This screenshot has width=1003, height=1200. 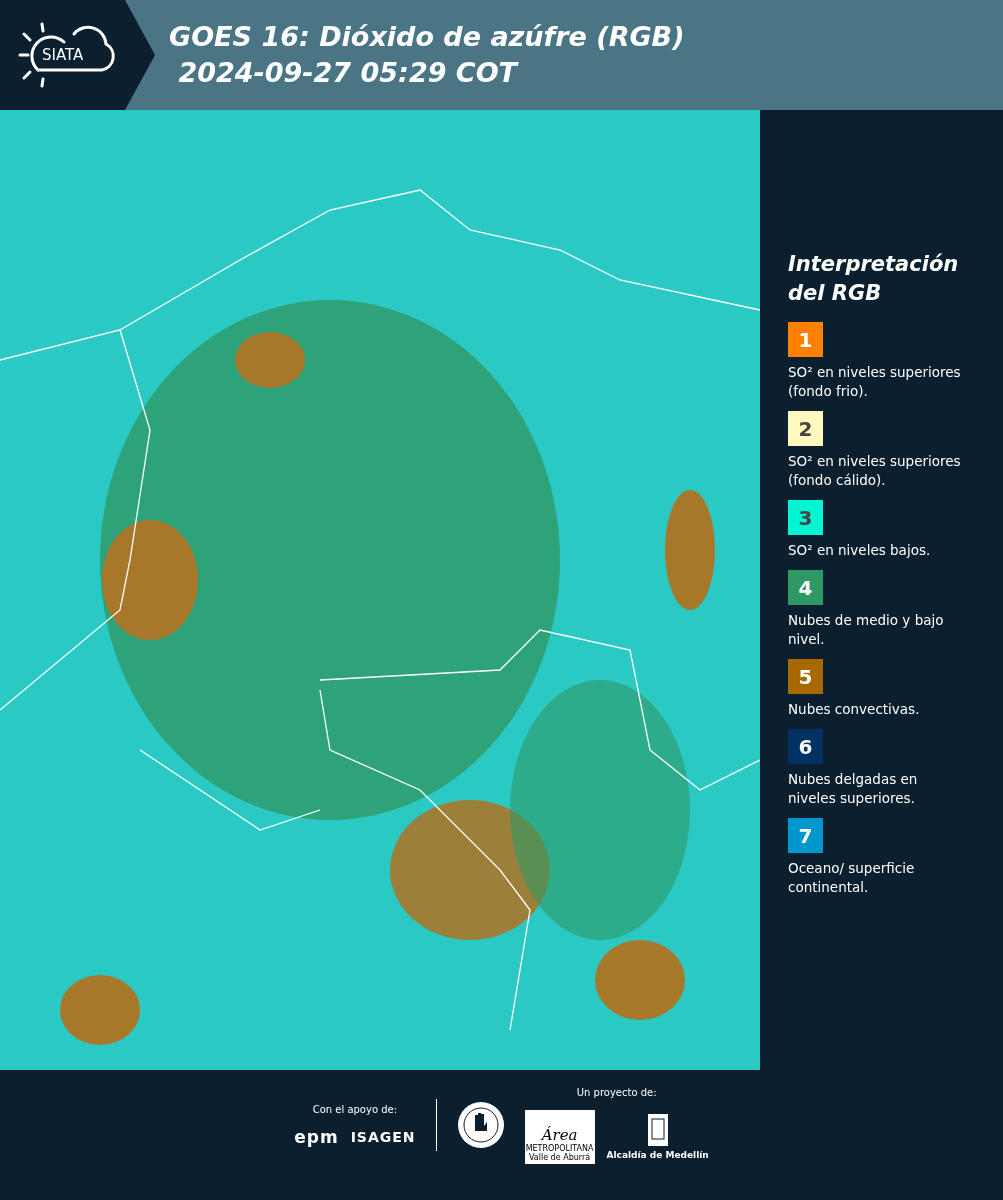 I want to click on legend-label: Oceano/ superficie continental., so click(x=852, y=878).